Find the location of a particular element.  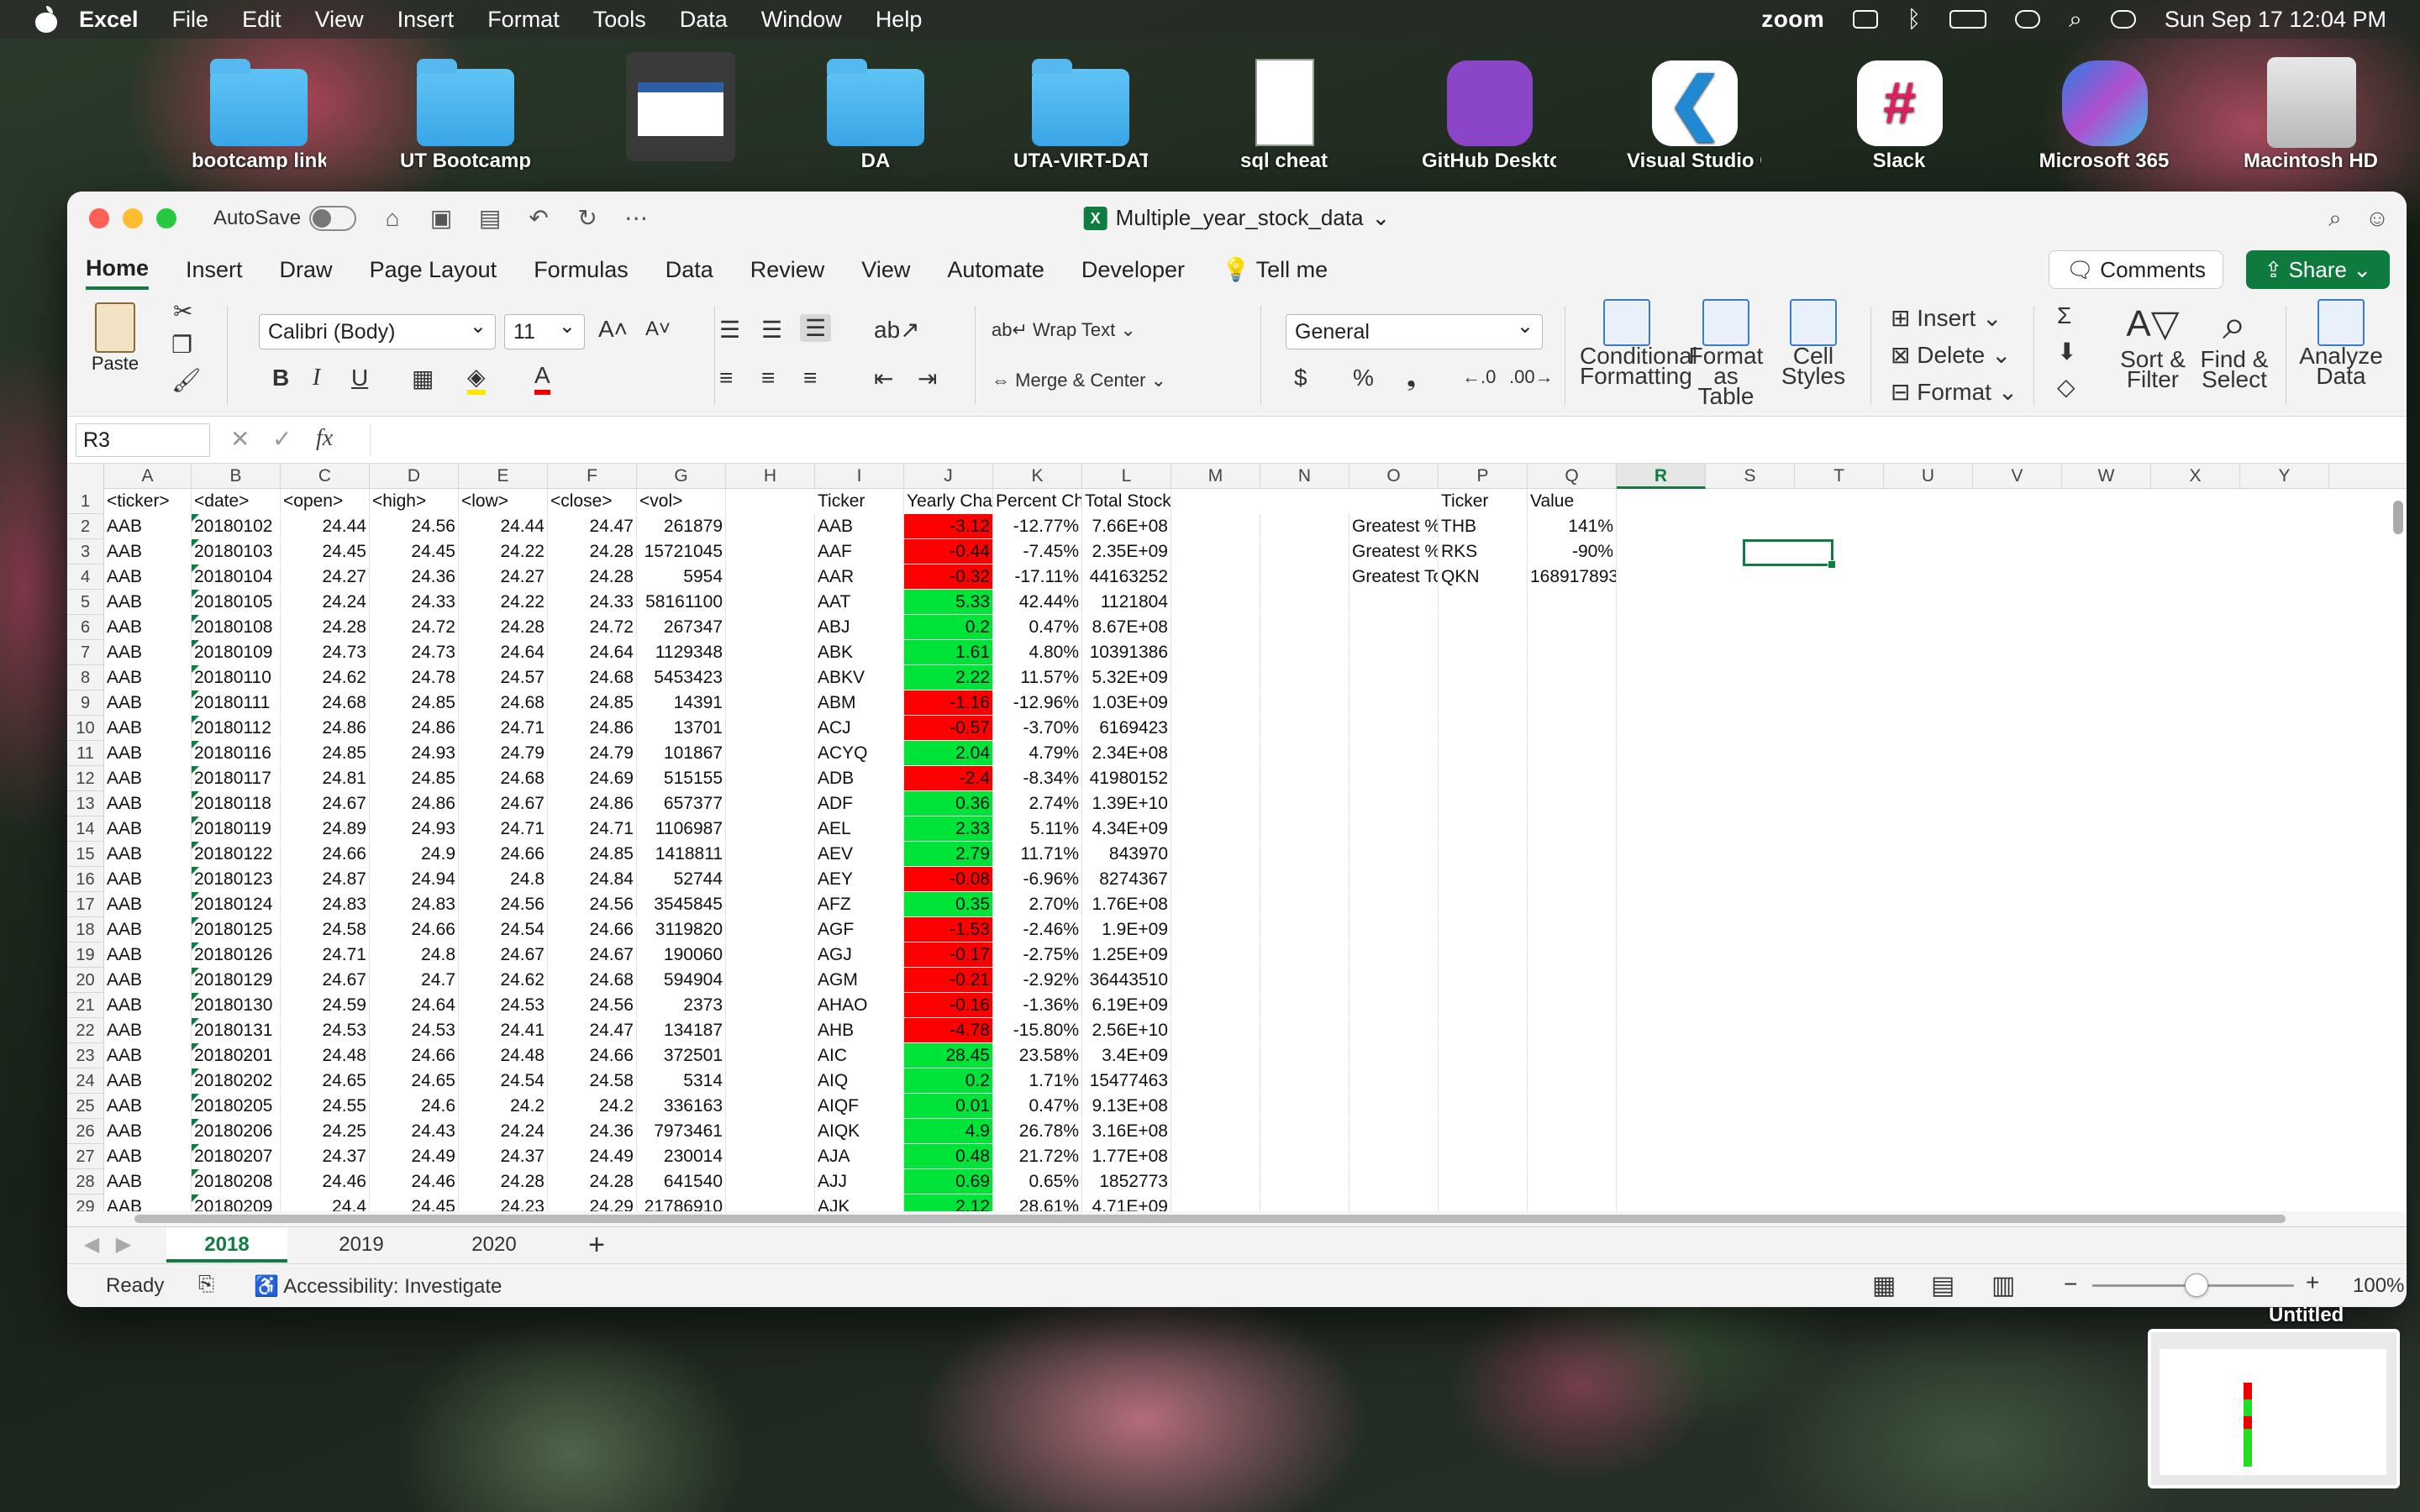

cell-d: 24.8 is located at coordinates (414, 954).